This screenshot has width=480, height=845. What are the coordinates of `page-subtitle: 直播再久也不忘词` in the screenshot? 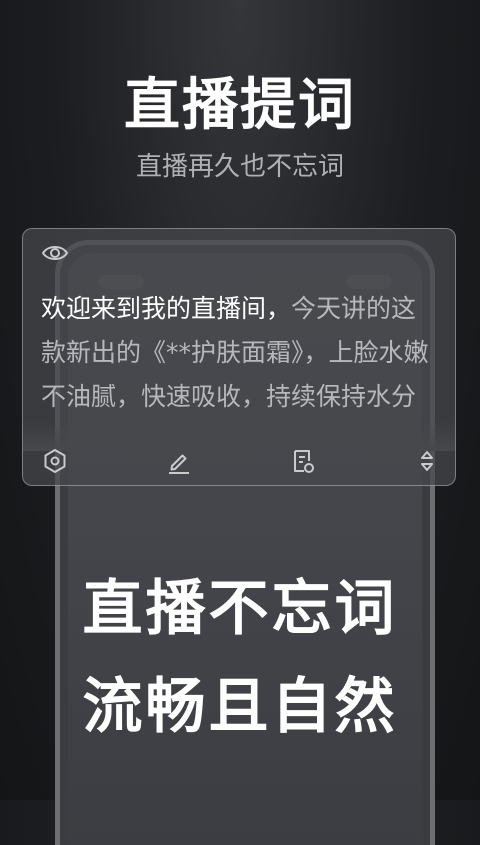 It's located at (239, 167).